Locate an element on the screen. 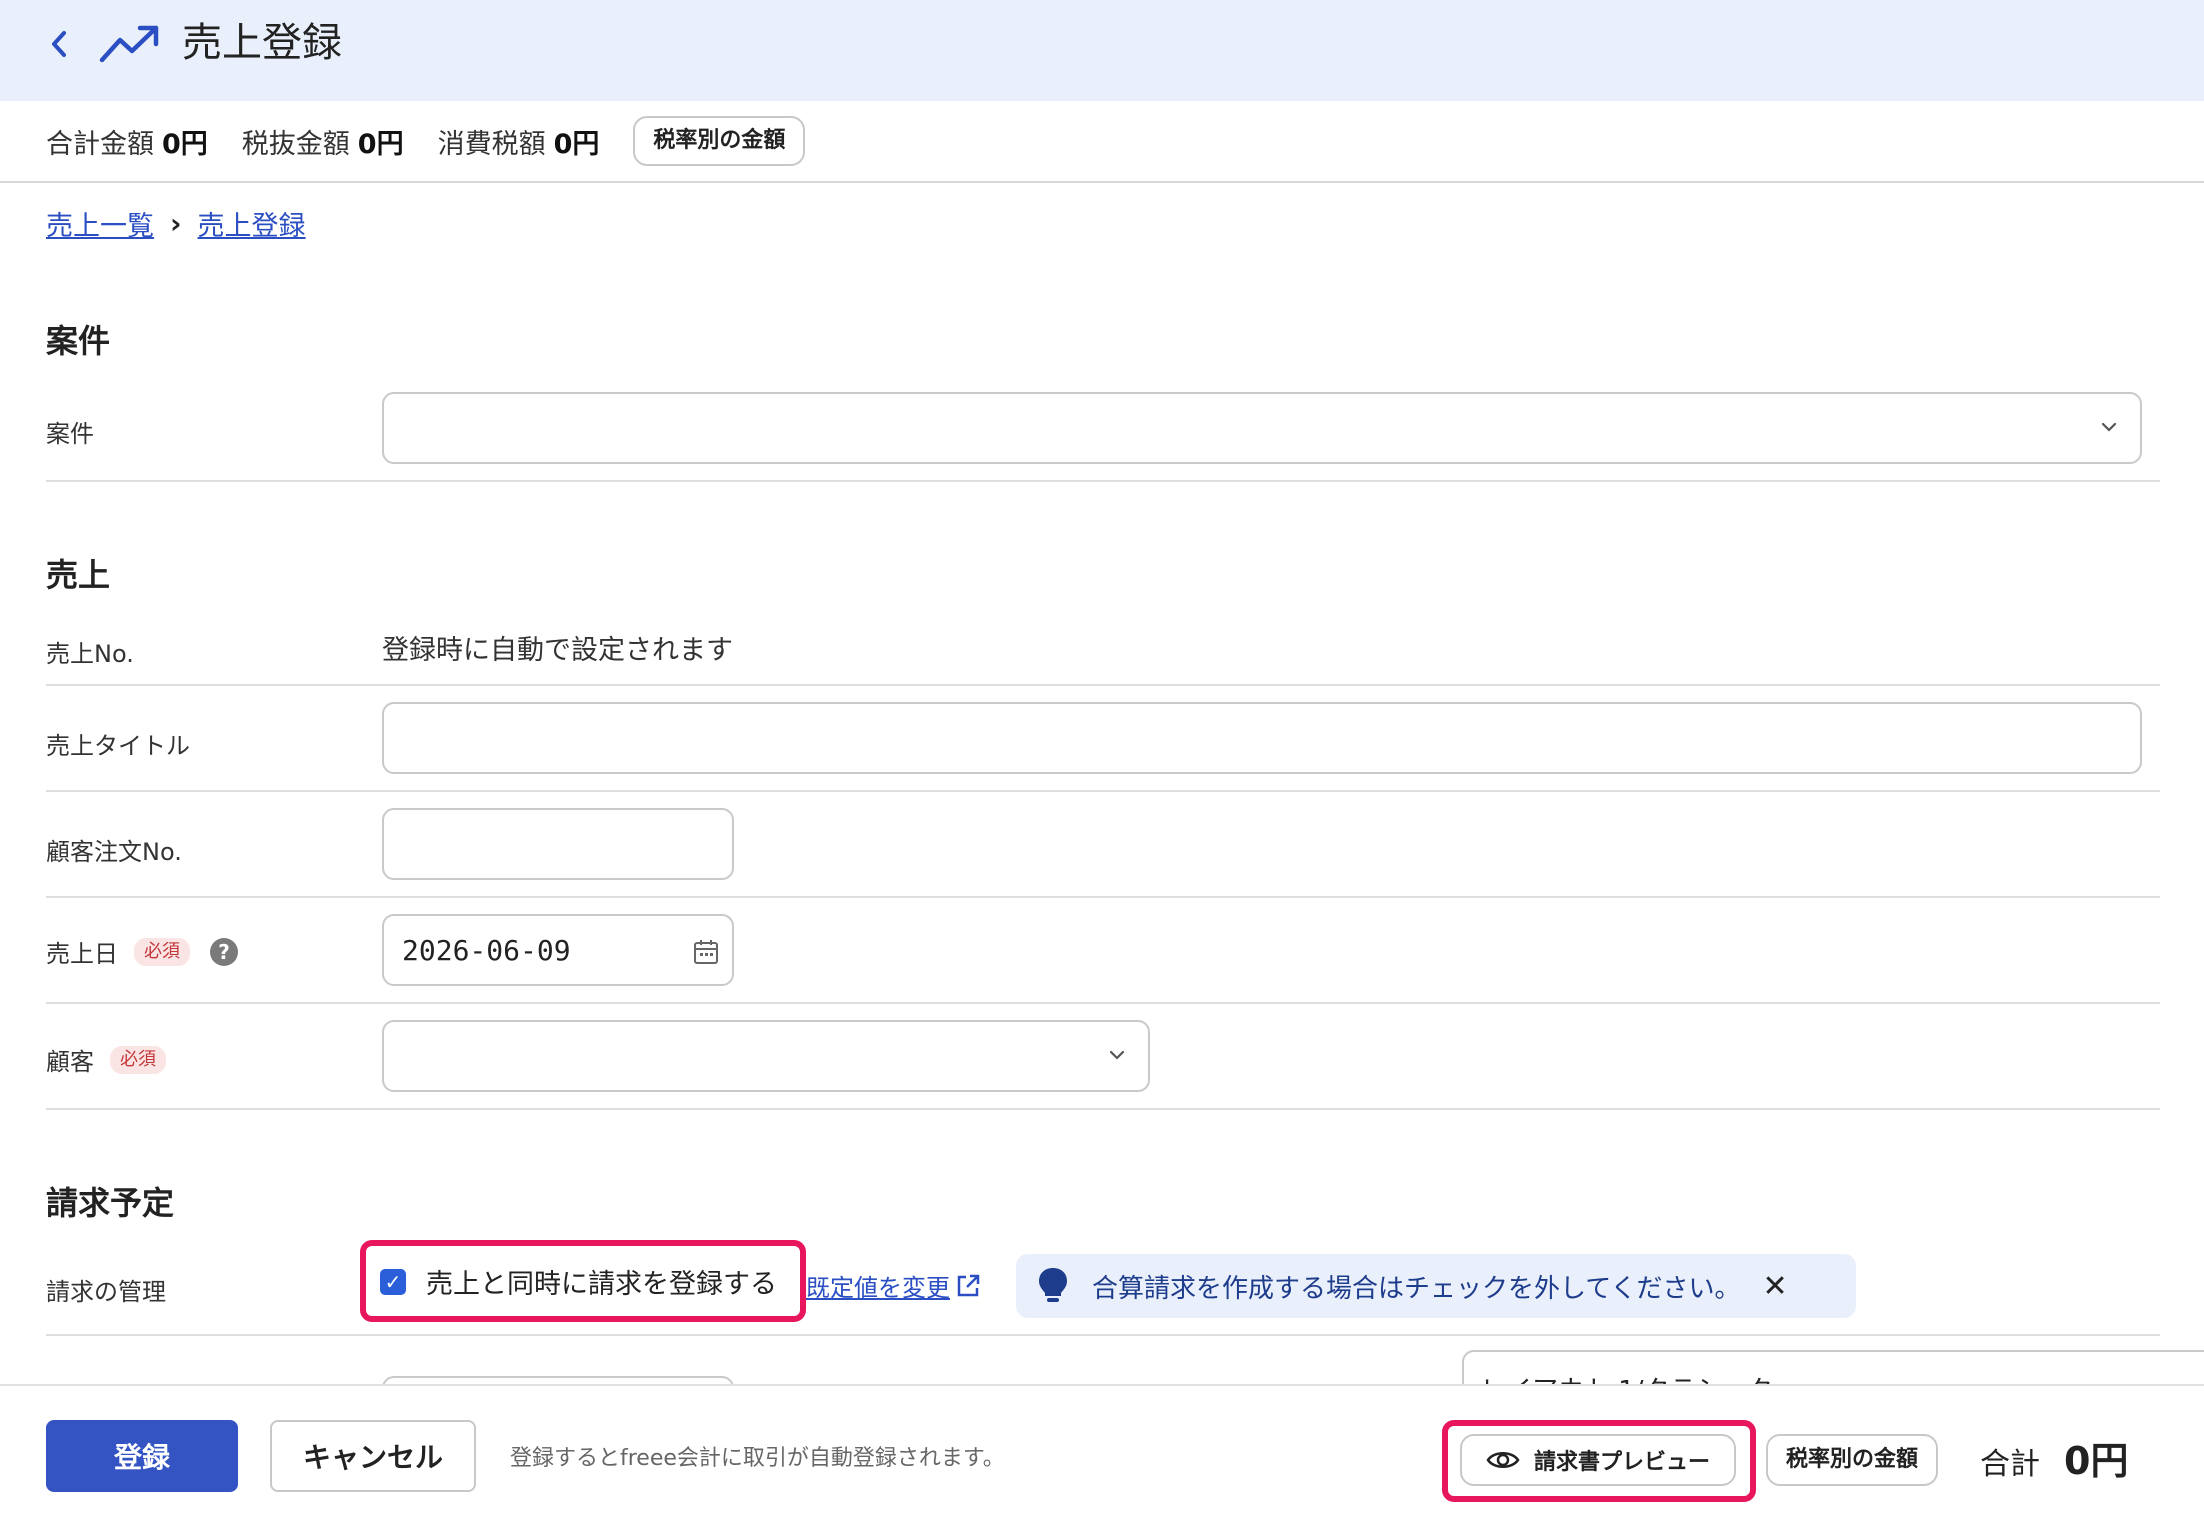 The image size is (2204, 1524). sales-title-label: 売上タイトル is located at coordinates (118, 746).